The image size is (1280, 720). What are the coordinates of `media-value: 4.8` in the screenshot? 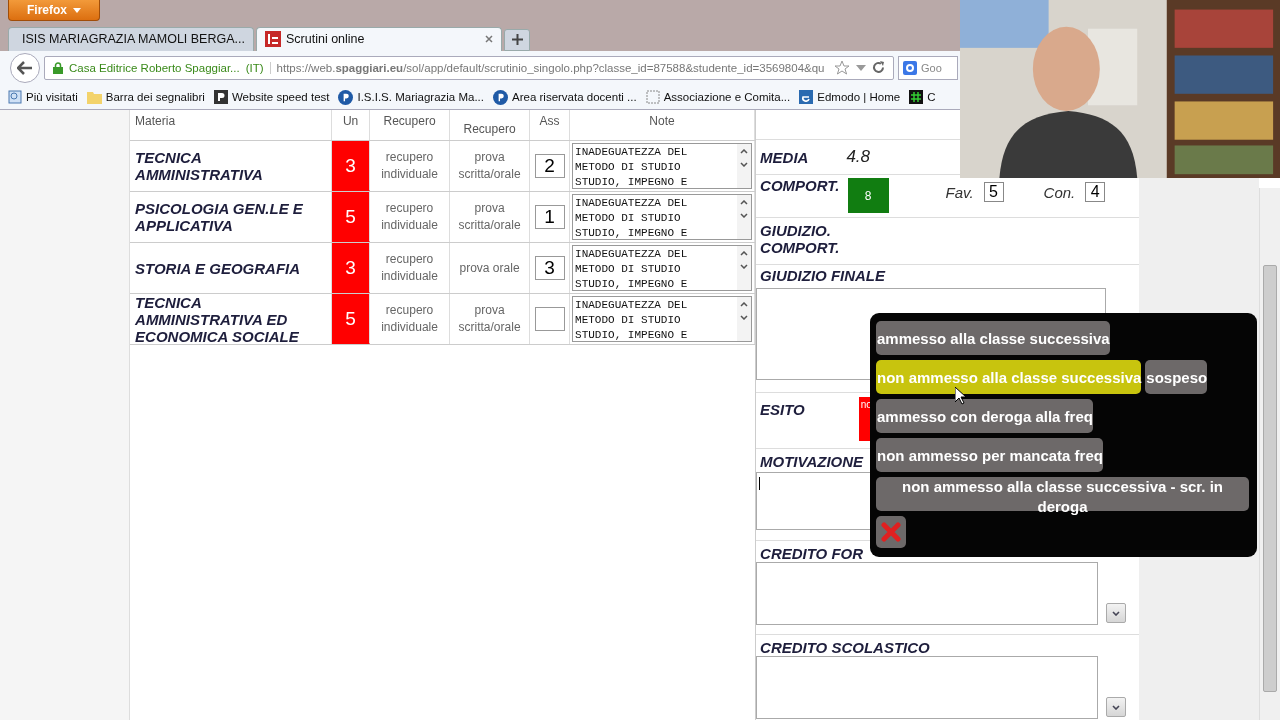 It's located at (858, 157).